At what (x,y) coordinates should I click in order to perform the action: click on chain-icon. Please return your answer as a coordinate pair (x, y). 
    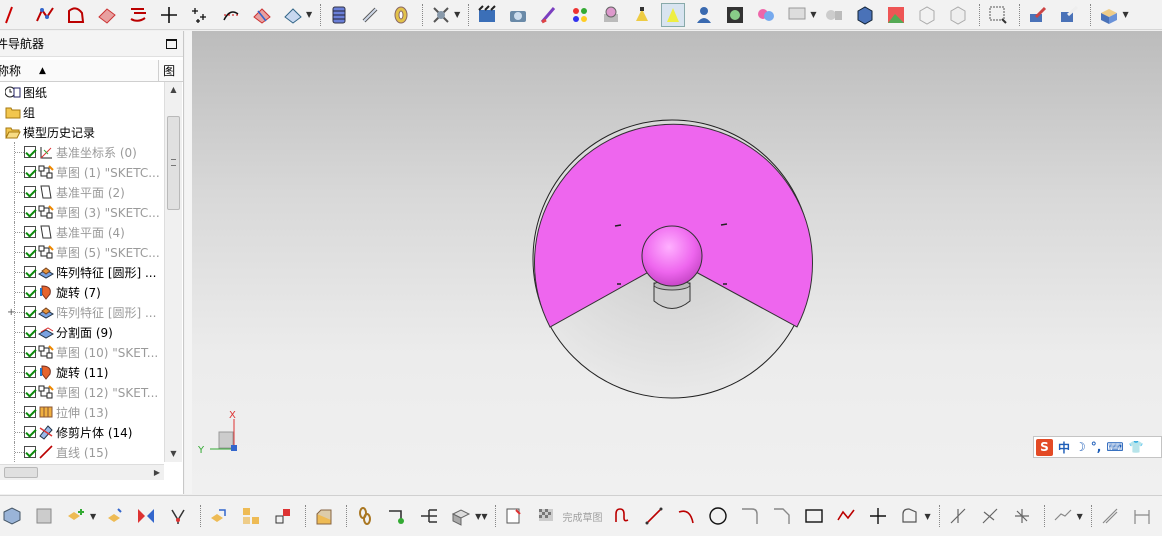
    Looking at the image, I should click on (365, 516).